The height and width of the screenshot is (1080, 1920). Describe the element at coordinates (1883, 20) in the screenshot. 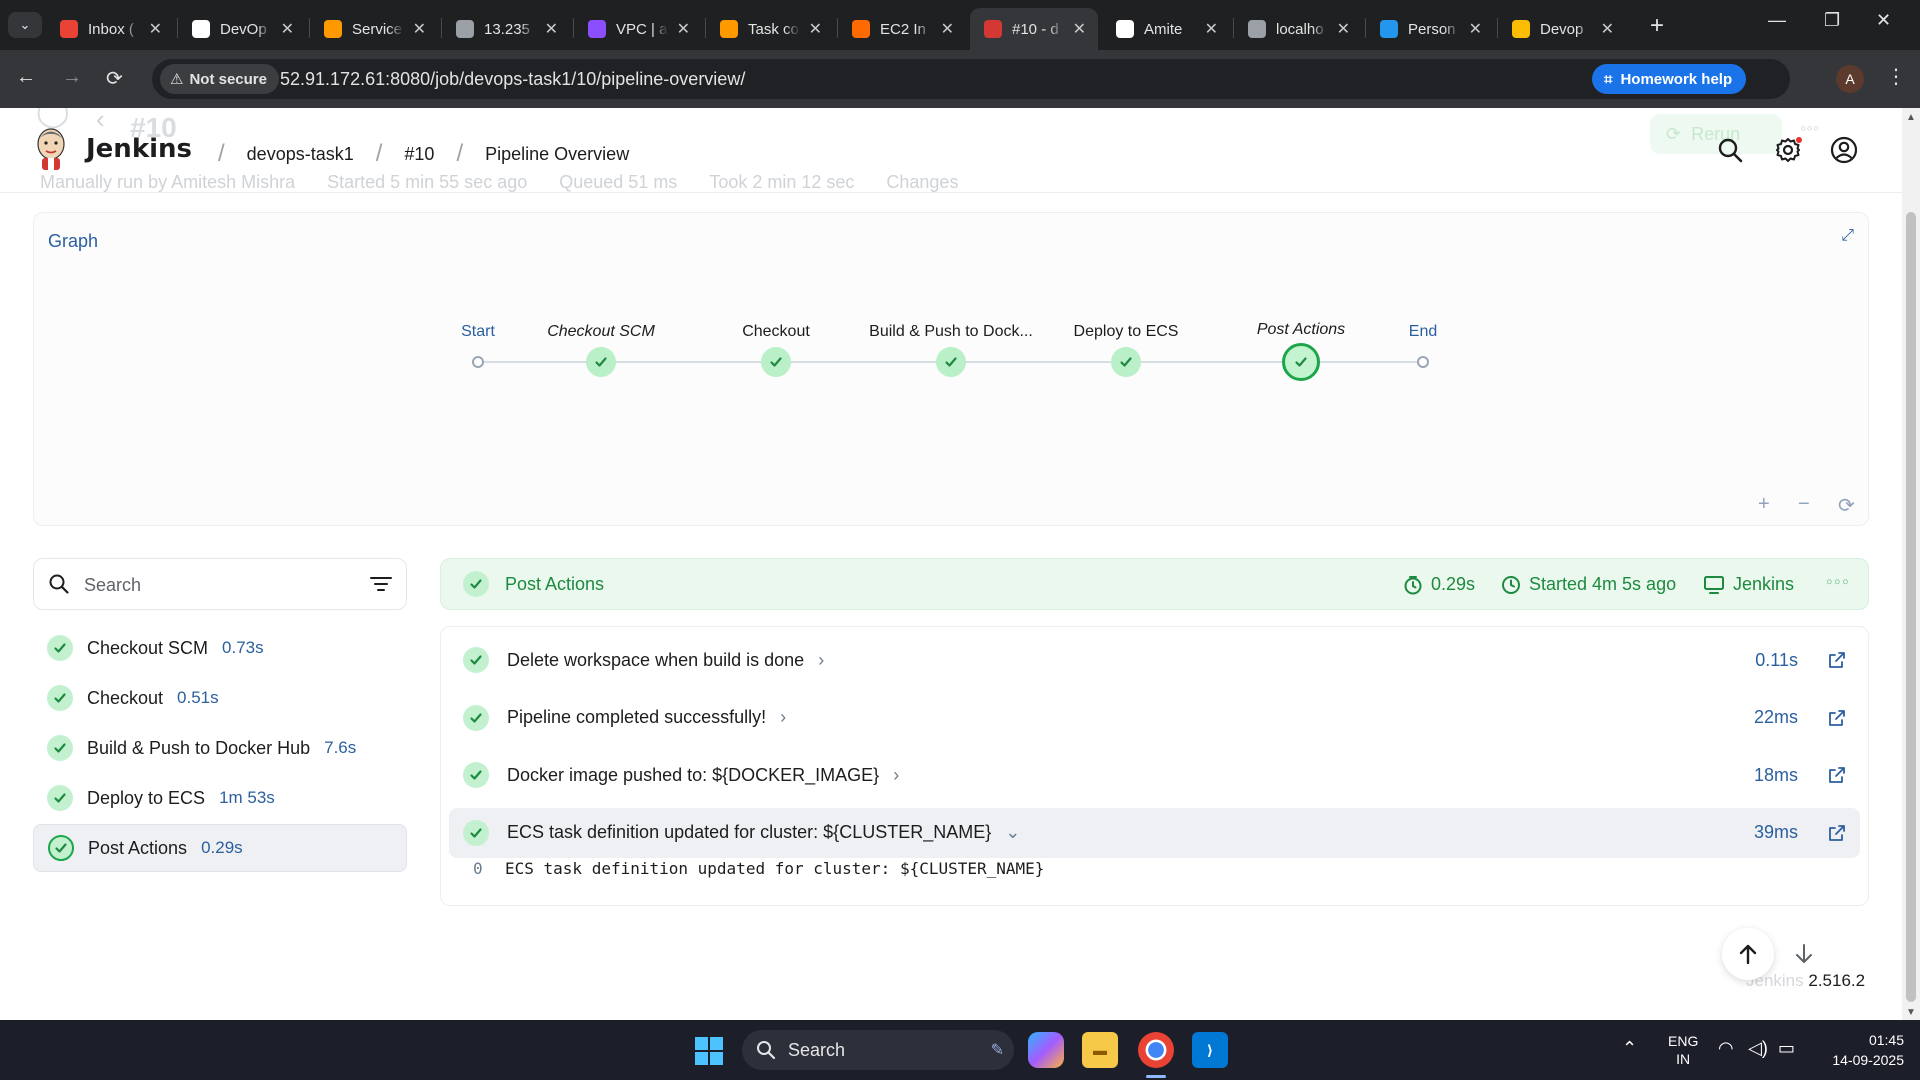

I see `close-window-icon: ✕` at that location.